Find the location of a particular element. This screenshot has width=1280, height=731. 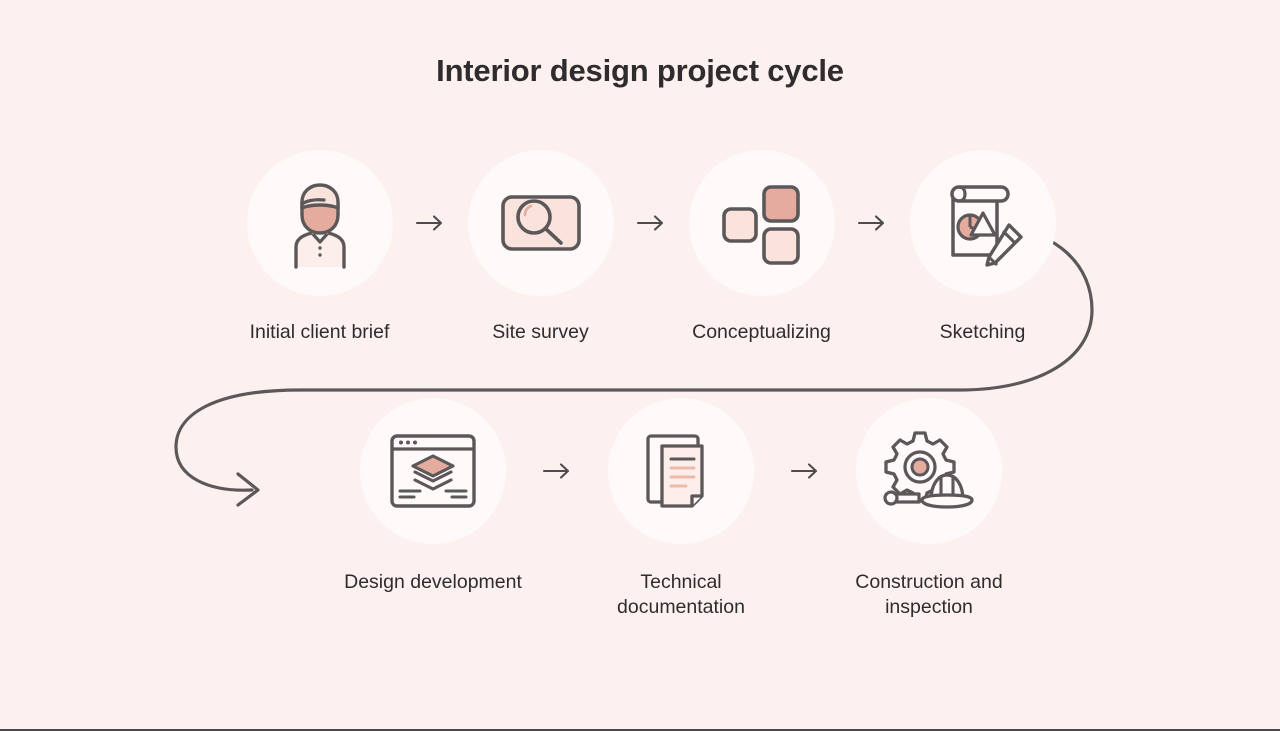

flow-step-technical-documentation: Technical documentation is located at coordinates (681, 509).